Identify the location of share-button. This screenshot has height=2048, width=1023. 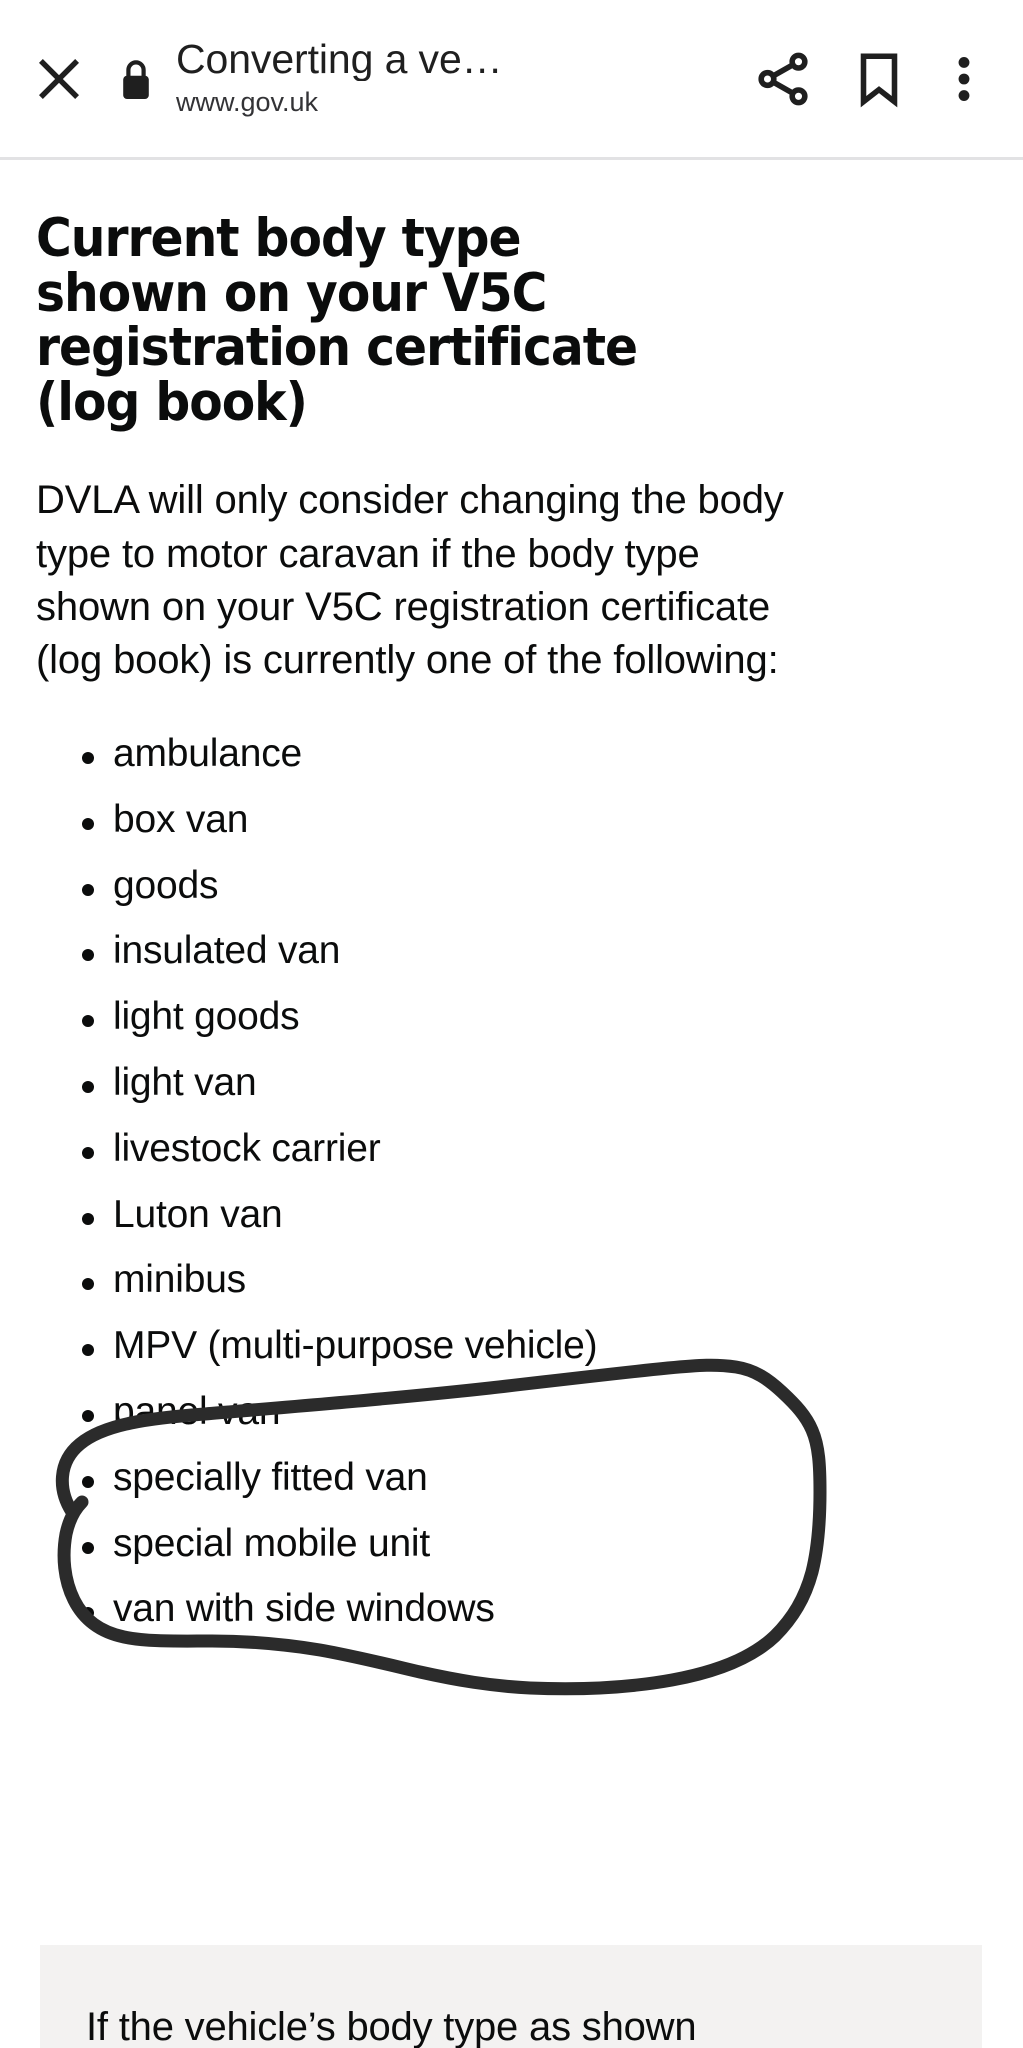
(783, 79).